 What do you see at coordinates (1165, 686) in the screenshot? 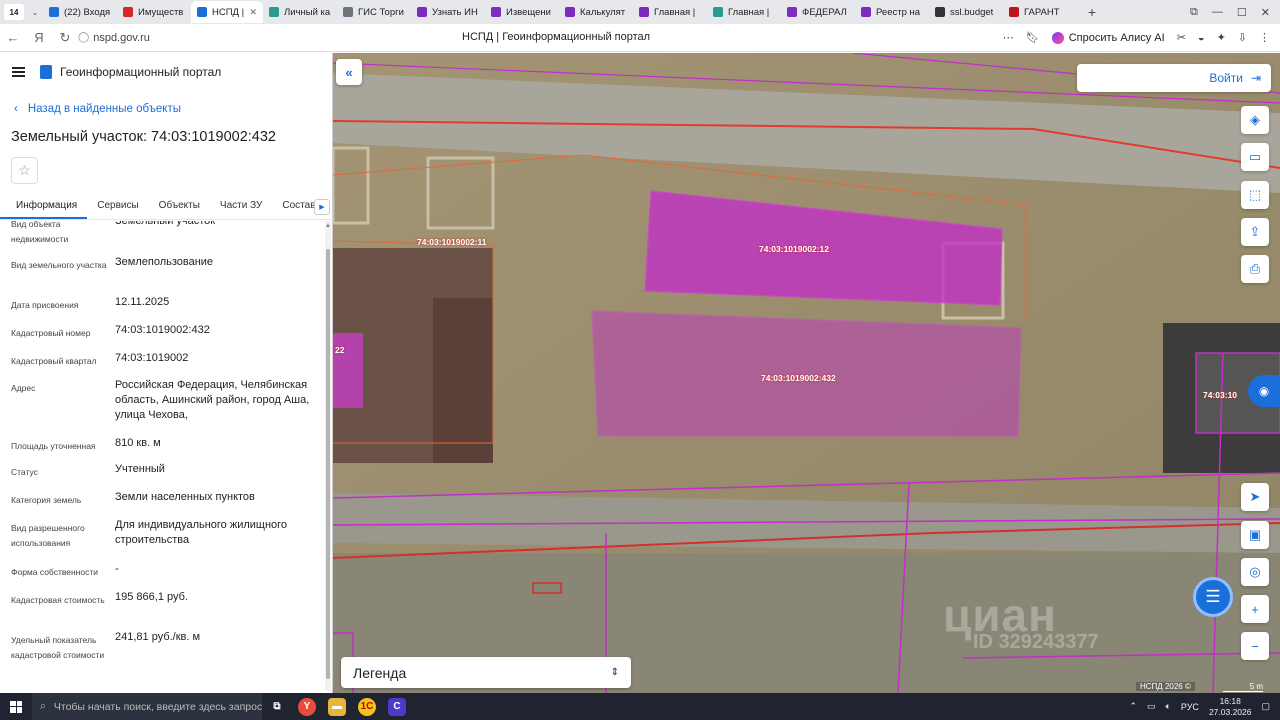
I see `map-attribution: НСПД 2026 ©` at bounding box center [1165, 686].